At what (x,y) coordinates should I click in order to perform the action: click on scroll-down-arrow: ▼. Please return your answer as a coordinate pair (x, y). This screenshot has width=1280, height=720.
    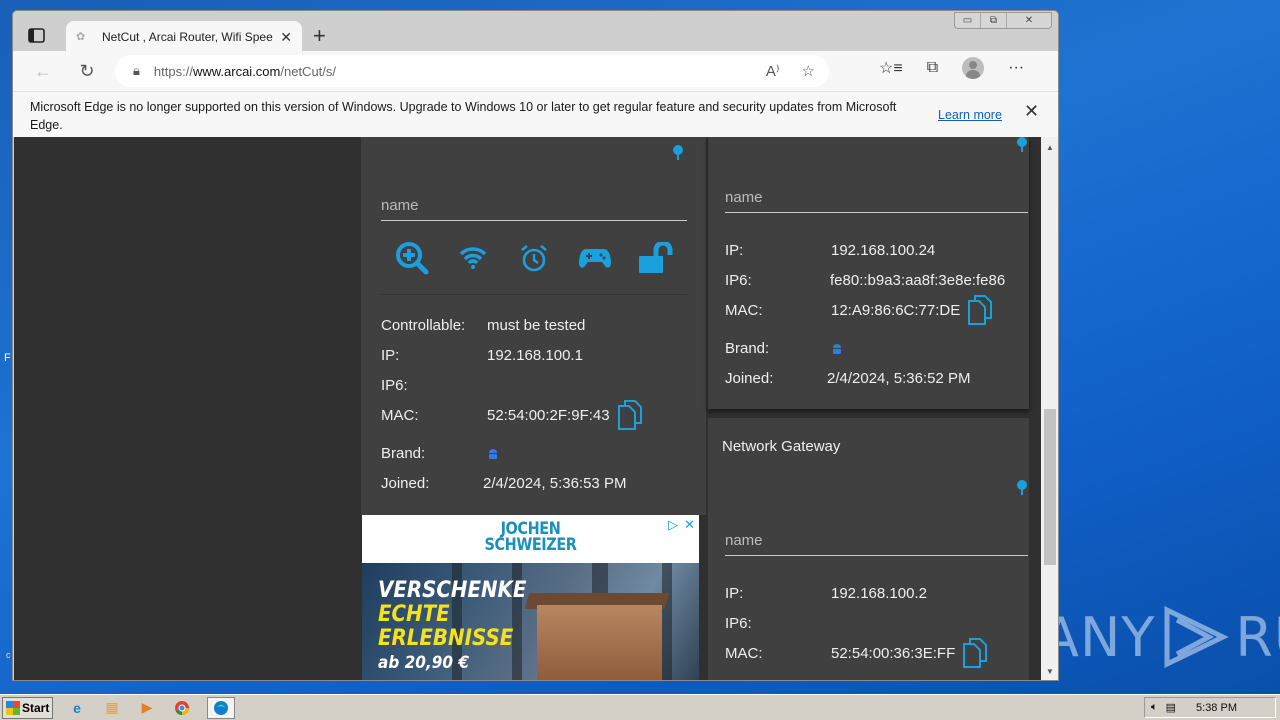
    Looking at the image, I should click on (1049, 671).